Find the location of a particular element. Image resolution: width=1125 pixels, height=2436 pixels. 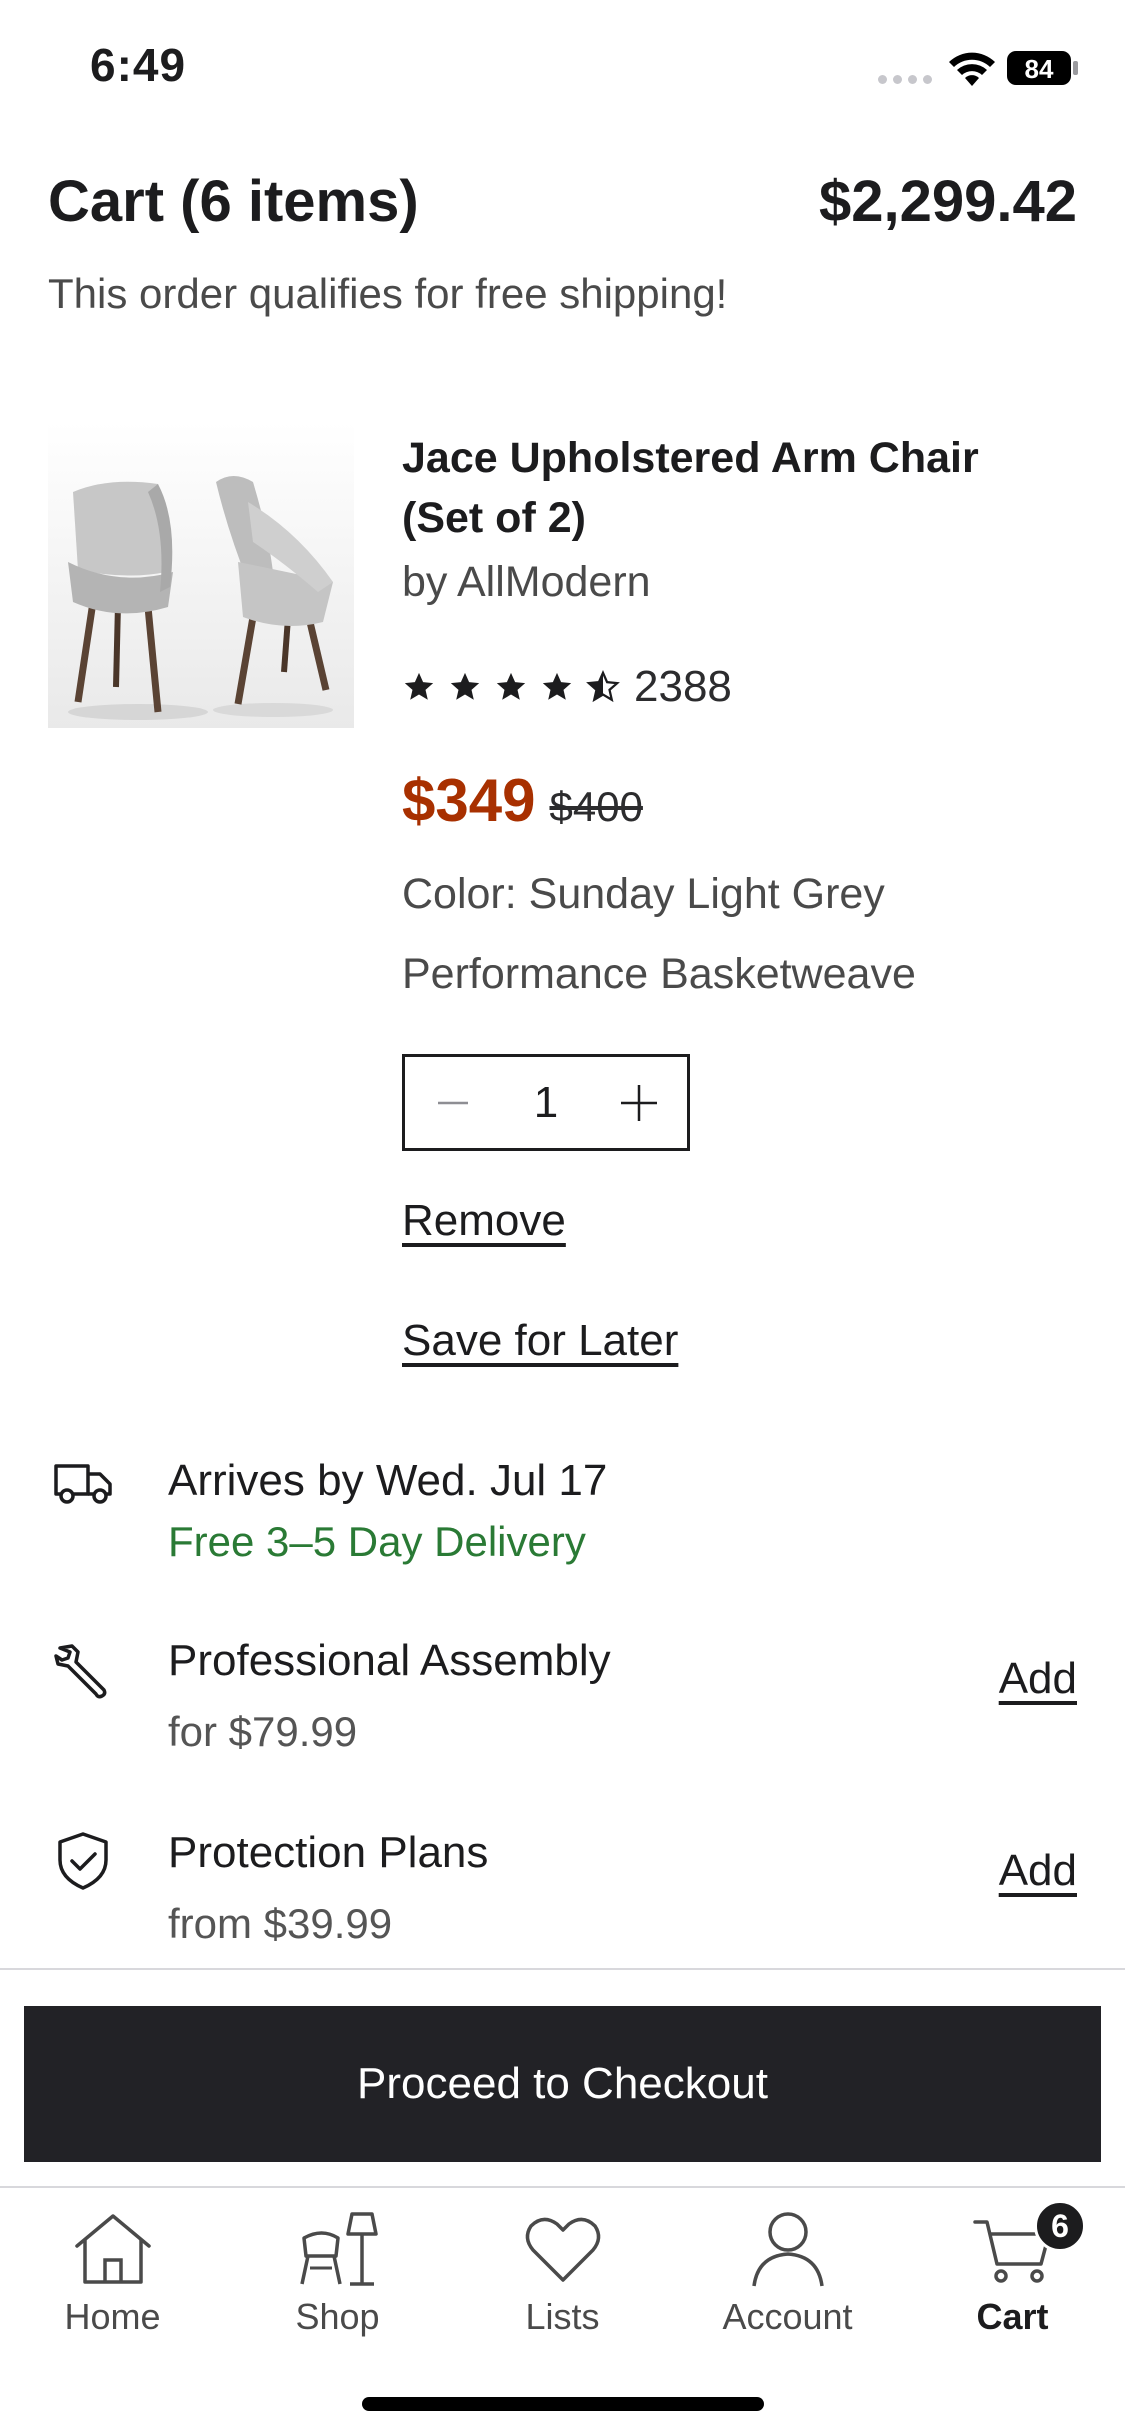

price-row: $349 $400 is located at coordinates (522, 800).